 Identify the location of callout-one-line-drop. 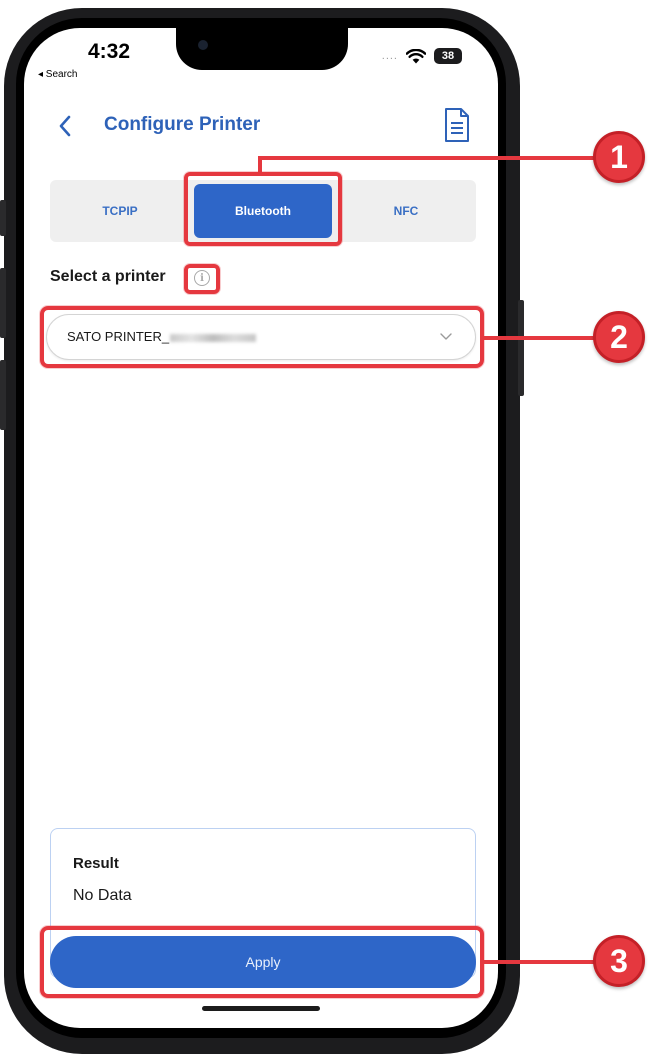
(260, 165).